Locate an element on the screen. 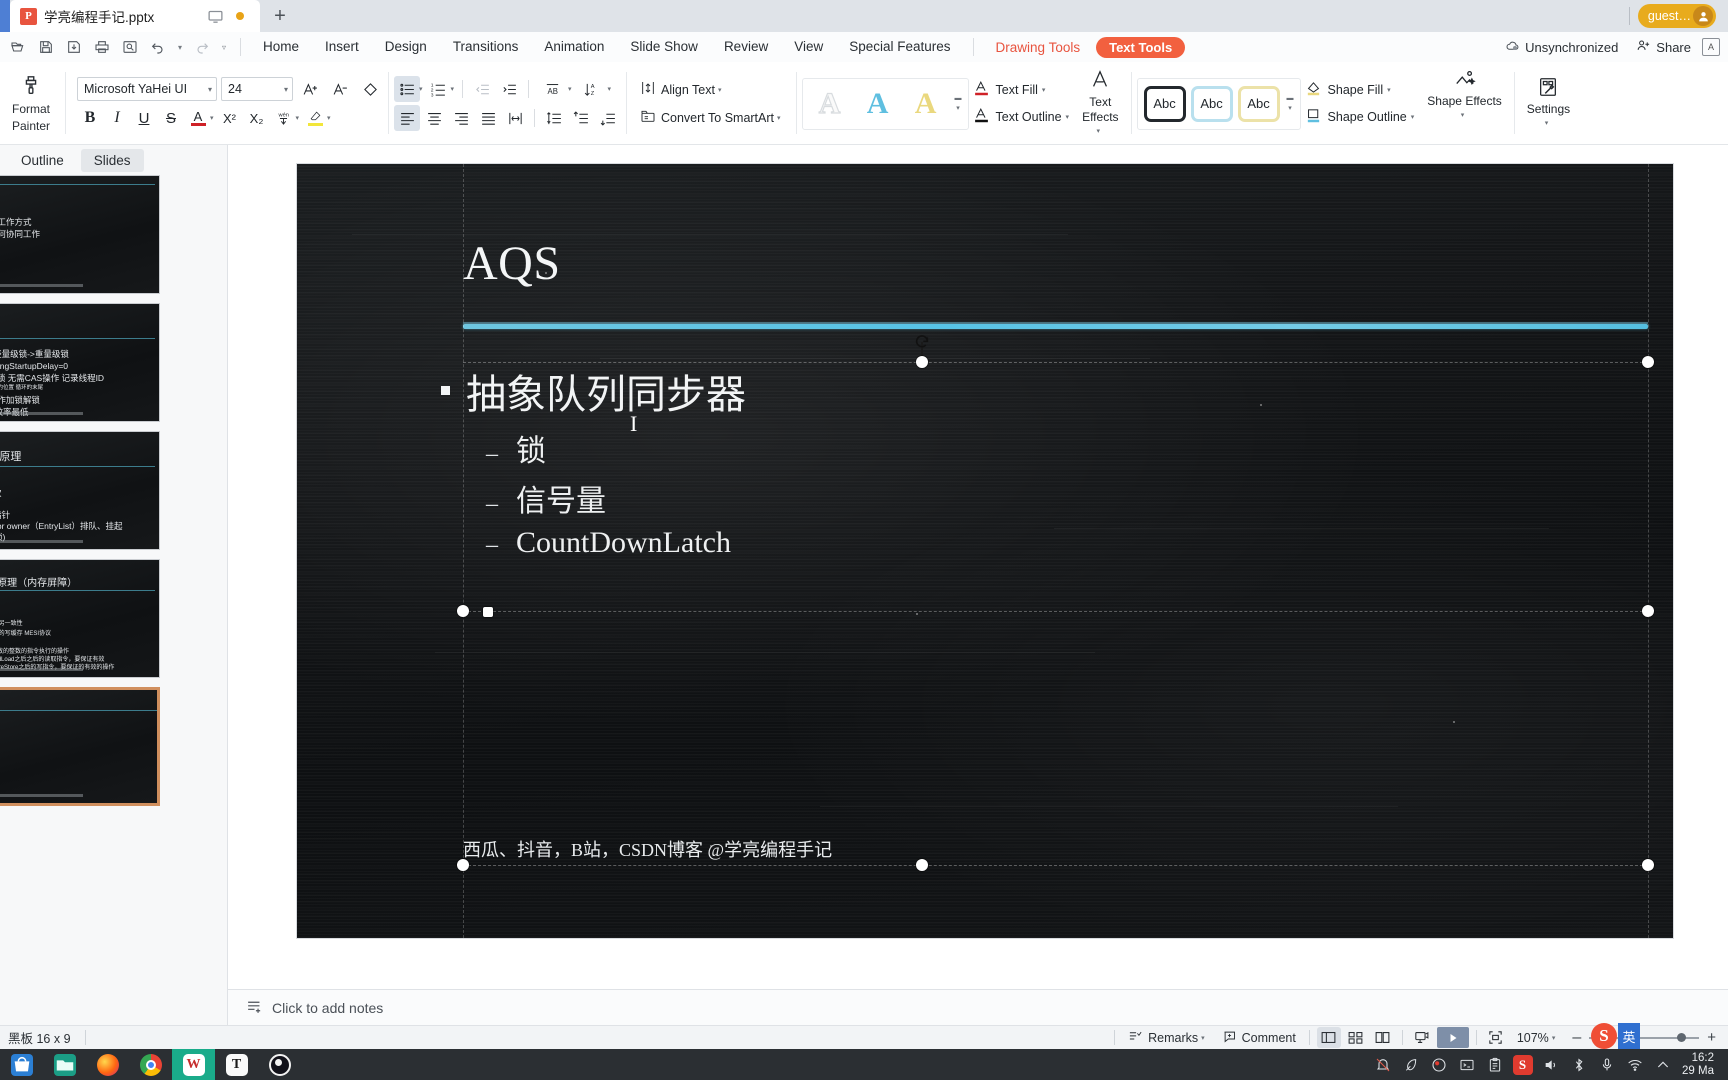 The width and height of the screenshot is (1728, 1080). settings-button: Settings ▾ is located at coordinates (1548, 103).